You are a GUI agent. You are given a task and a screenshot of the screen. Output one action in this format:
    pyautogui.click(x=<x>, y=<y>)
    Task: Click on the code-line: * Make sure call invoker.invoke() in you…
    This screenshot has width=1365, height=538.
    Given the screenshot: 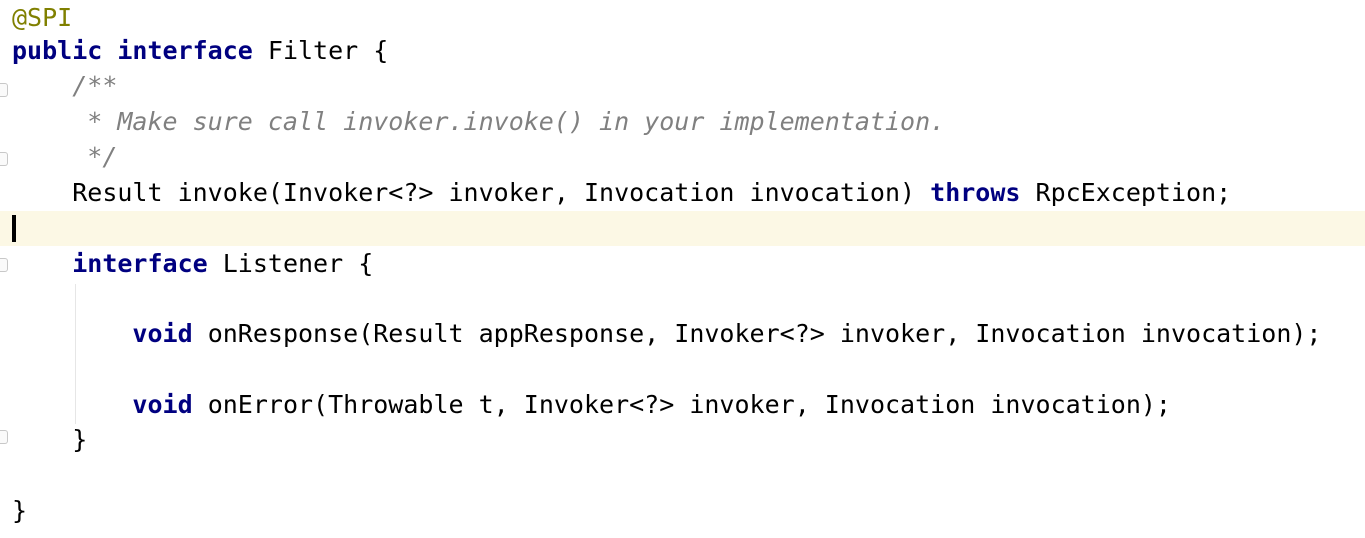 What is the action you would take?
    pyautogui.click(x=688, y=121)
    